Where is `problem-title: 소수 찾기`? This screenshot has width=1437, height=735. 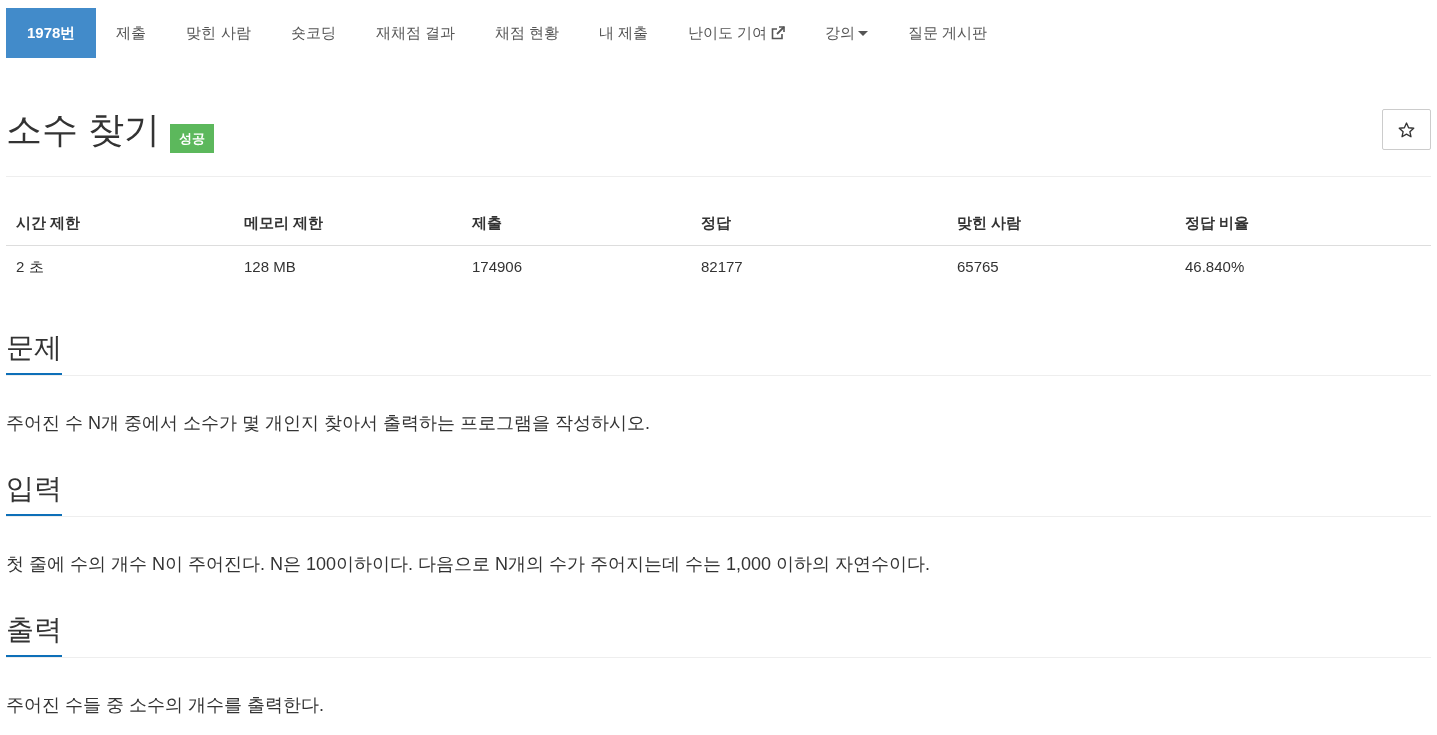 problem-title: 소수 찾기 is located at coordinates (83, 130).